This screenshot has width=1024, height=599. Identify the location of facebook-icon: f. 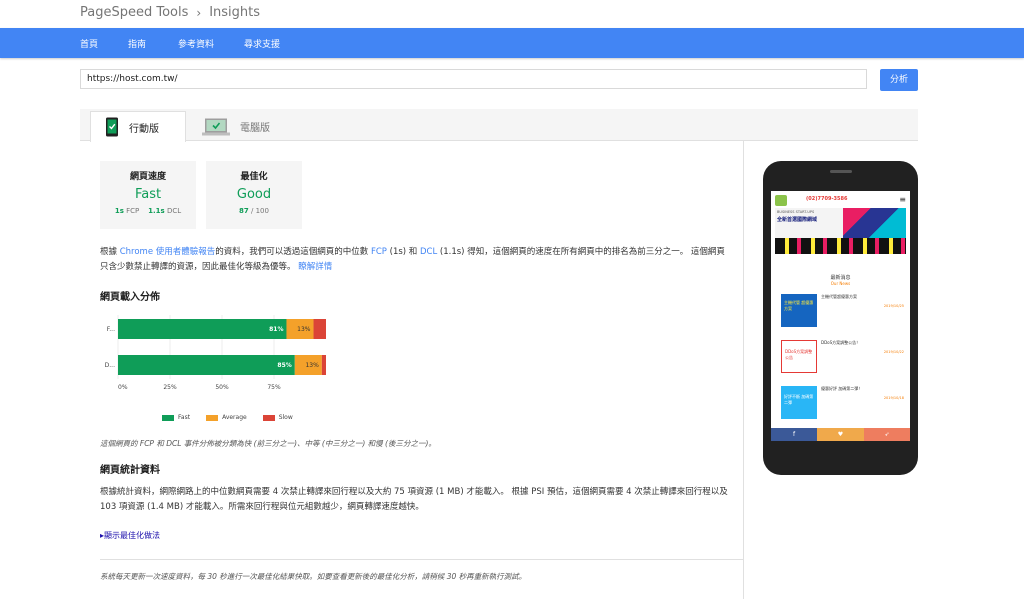
(794, 434).